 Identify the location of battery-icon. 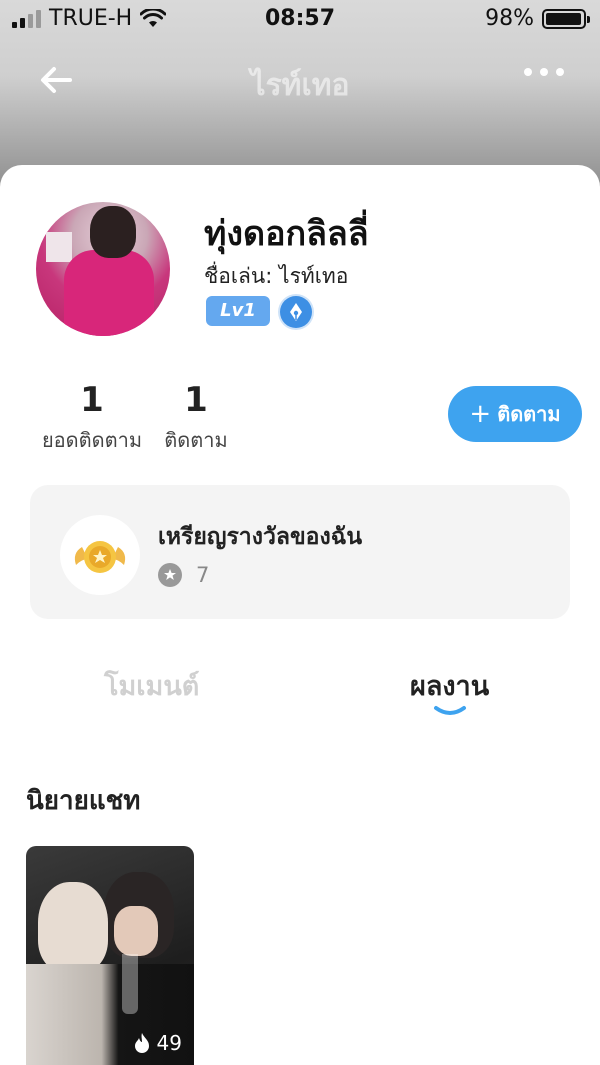
(566, 18).